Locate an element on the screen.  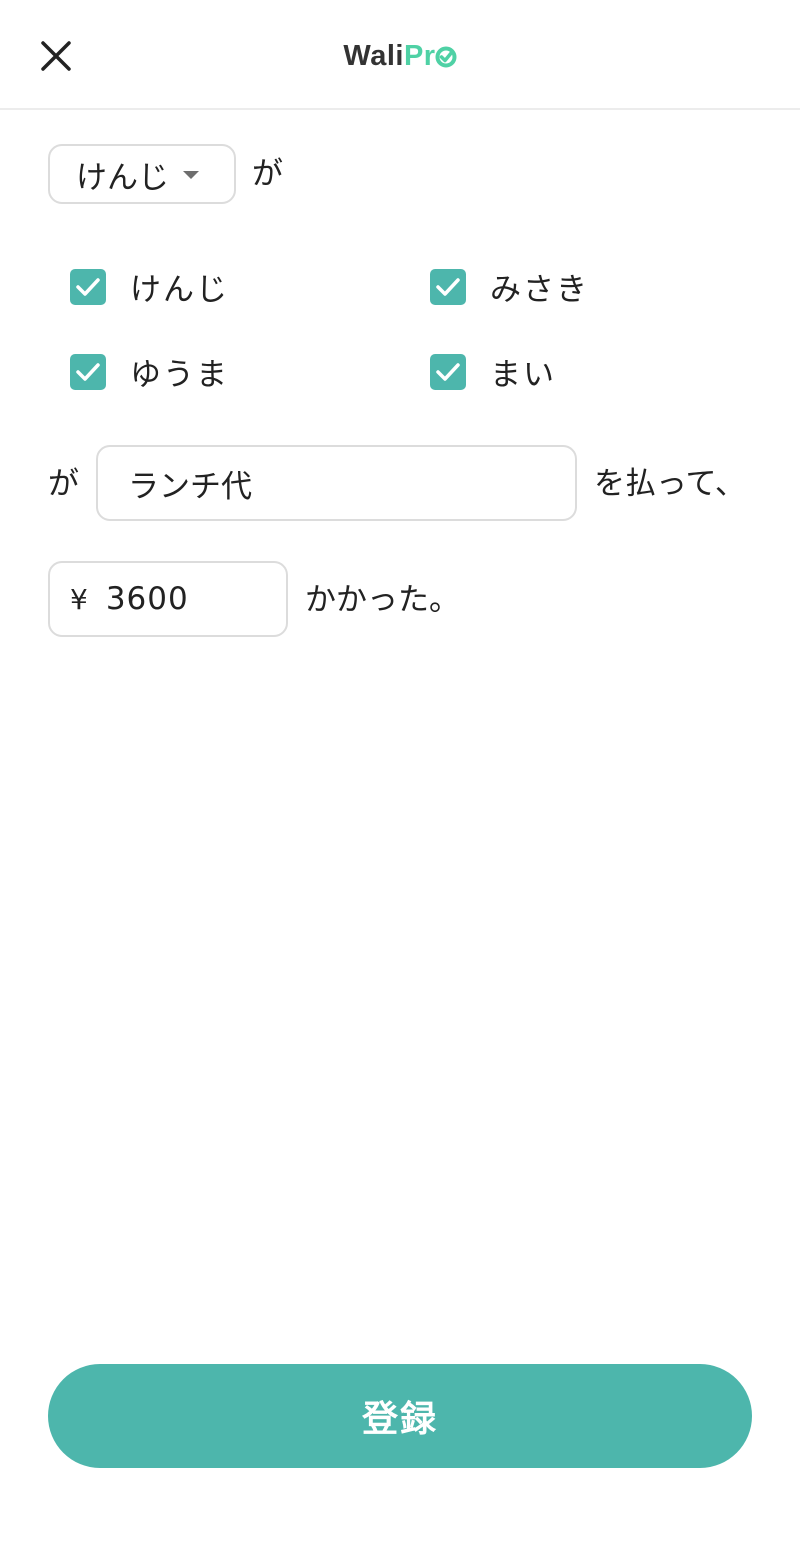
participant-checkbox-mai: まい is located at coordinates (493, 371).